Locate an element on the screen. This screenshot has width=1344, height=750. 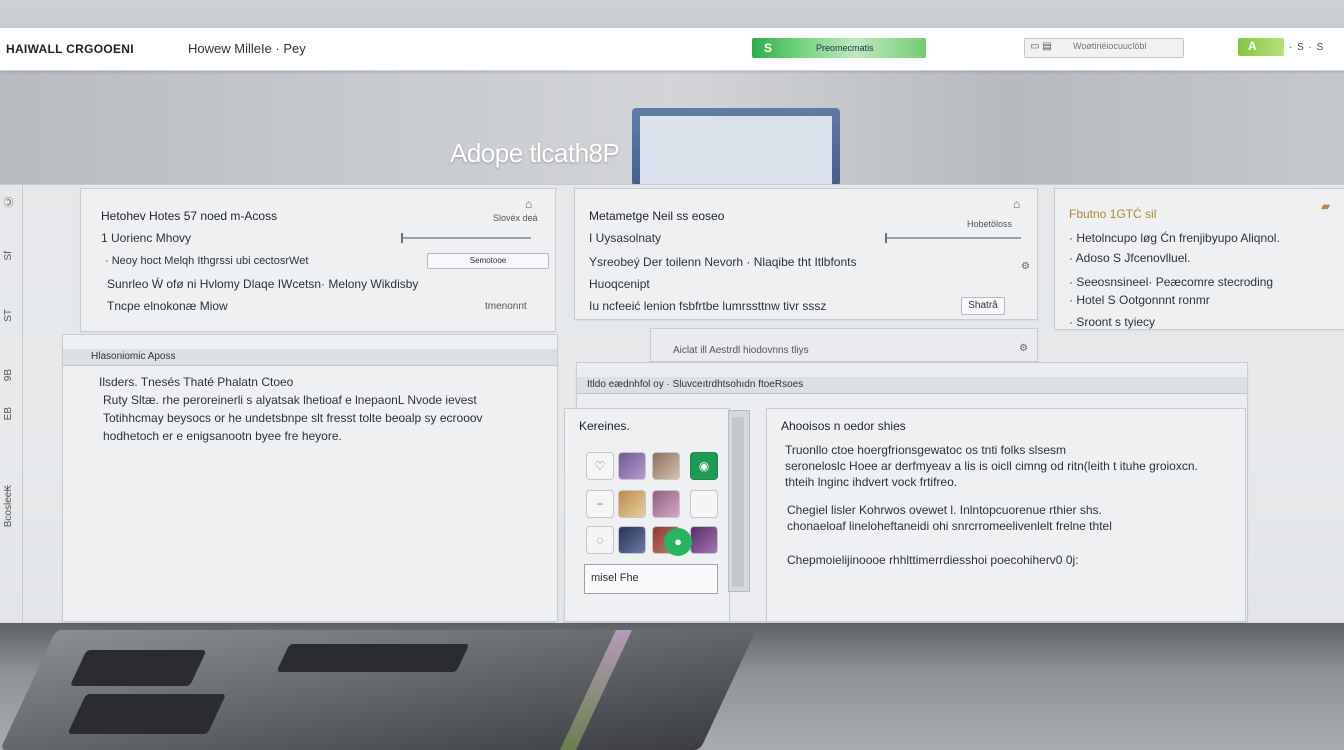
left-rail-item: Bcoslee₭ is located at coordinates (8, 506).